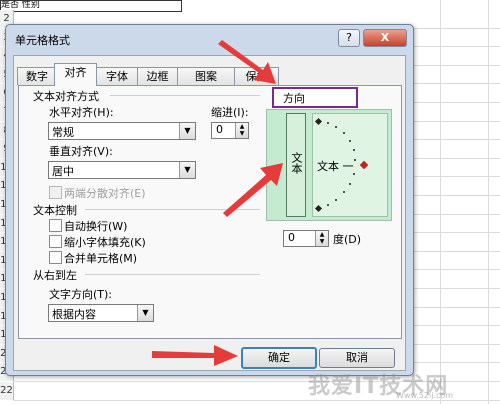 This screenshot has width=500, height=404. I want to click on arrow-to-ok-icon, so click(195, 355).